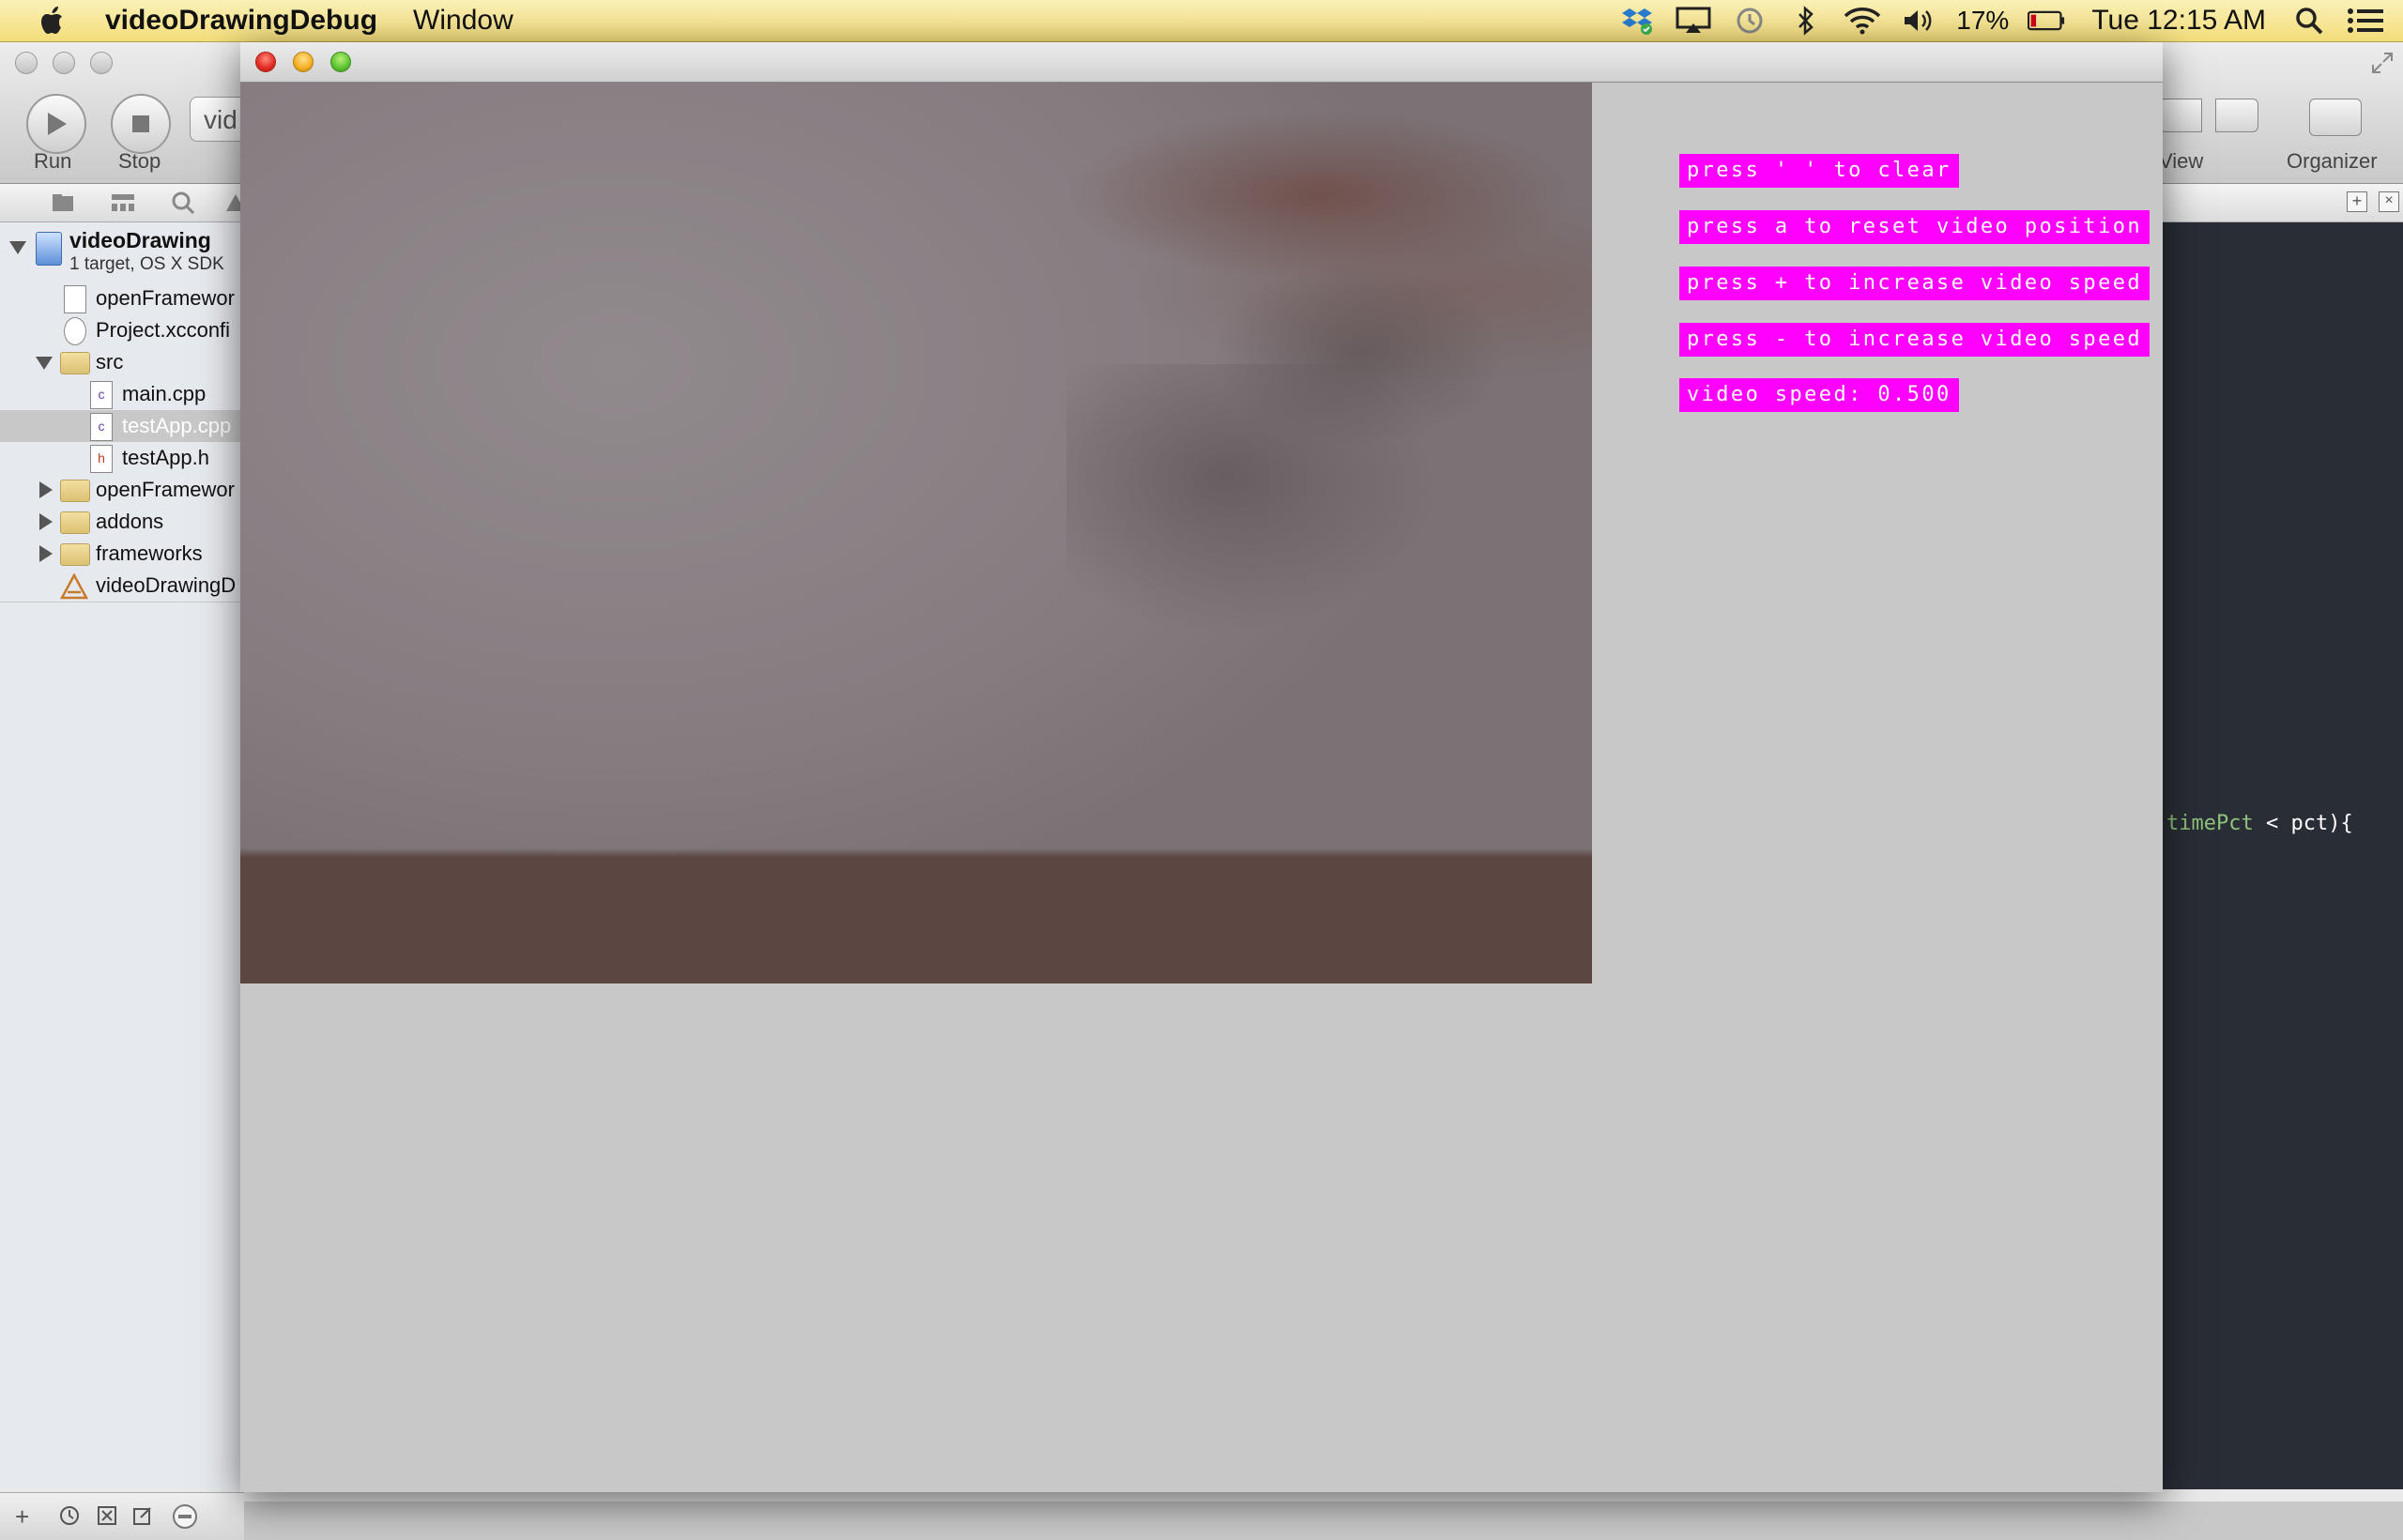 Image resolution: width=2403 pixels, height=1540 pixels. Describe the element at coordinates (2281, 855) in the screenshot. I see `code-editor: timePct < pct){` at that location.